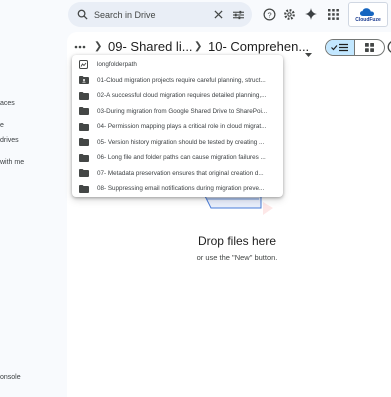 This screenshot has width=391, height=397. Describe the element at coordinates (289, 14) in the screenshot. I see `settings-icon` at that location.